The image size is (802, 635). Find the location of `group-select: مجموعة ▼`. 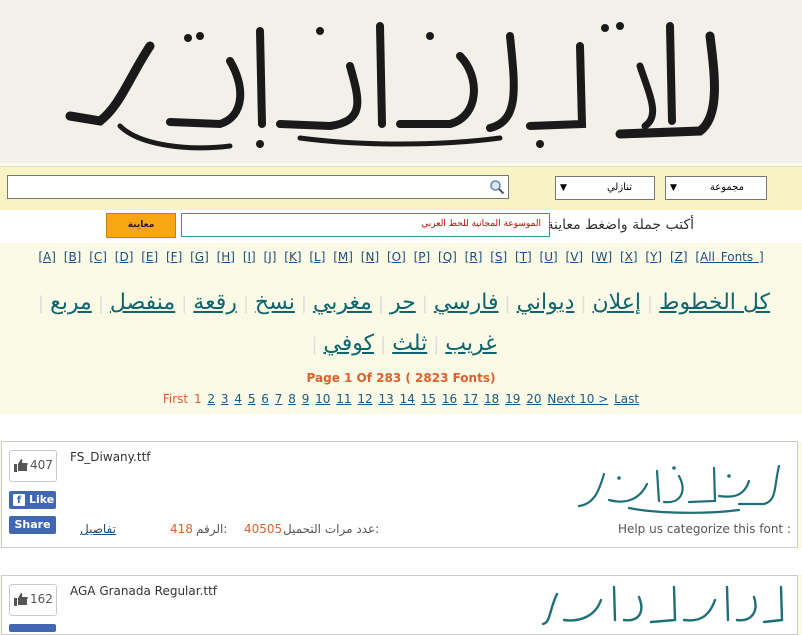

group-select: مجموعة ▼ is located at coordinates (716, 188).